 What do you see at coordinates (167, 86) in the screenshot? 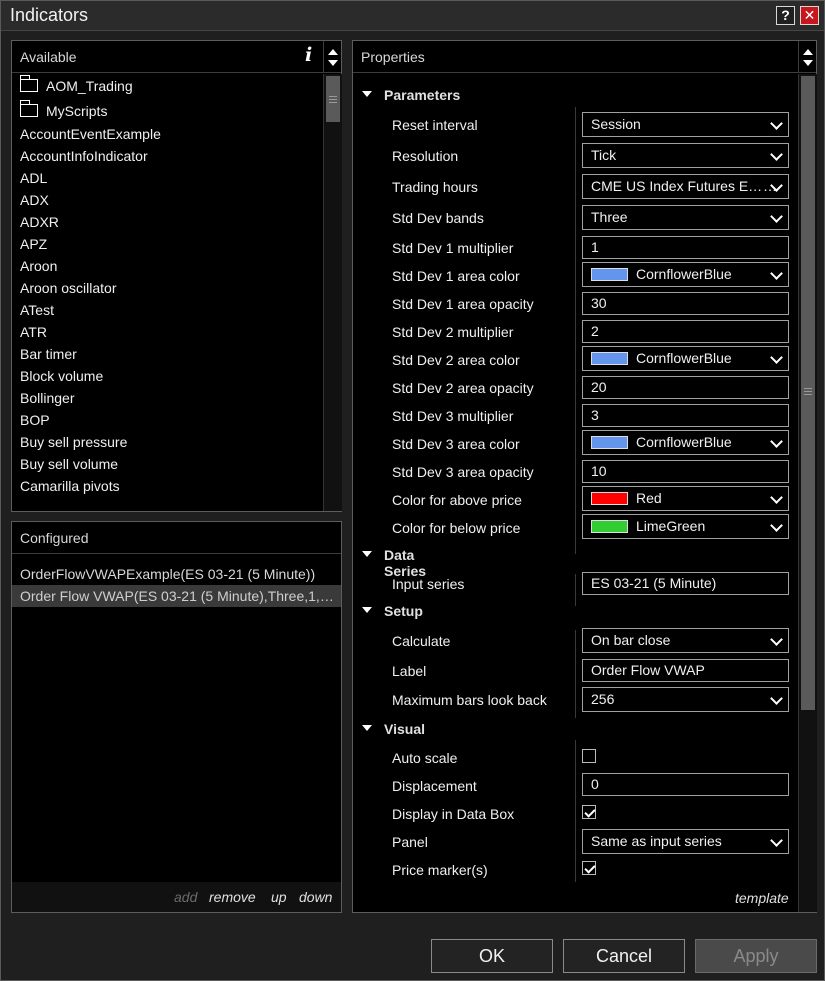
I see `folder-item-aom-trading: AOM_Trading` at bounding box center [167, 86].